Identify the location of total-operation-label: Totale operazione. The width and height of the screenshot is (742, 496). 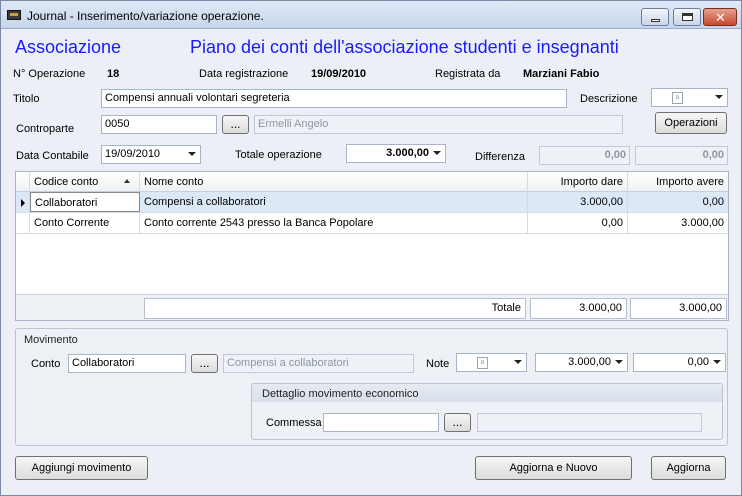
(278, 155).